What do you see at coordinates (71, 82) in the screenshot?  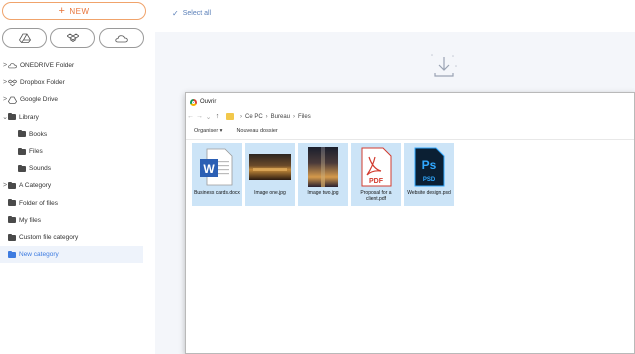 I see `sidebar-item-dropbox-folder: > Dropbox Folder` at bounding box center [71, 82].